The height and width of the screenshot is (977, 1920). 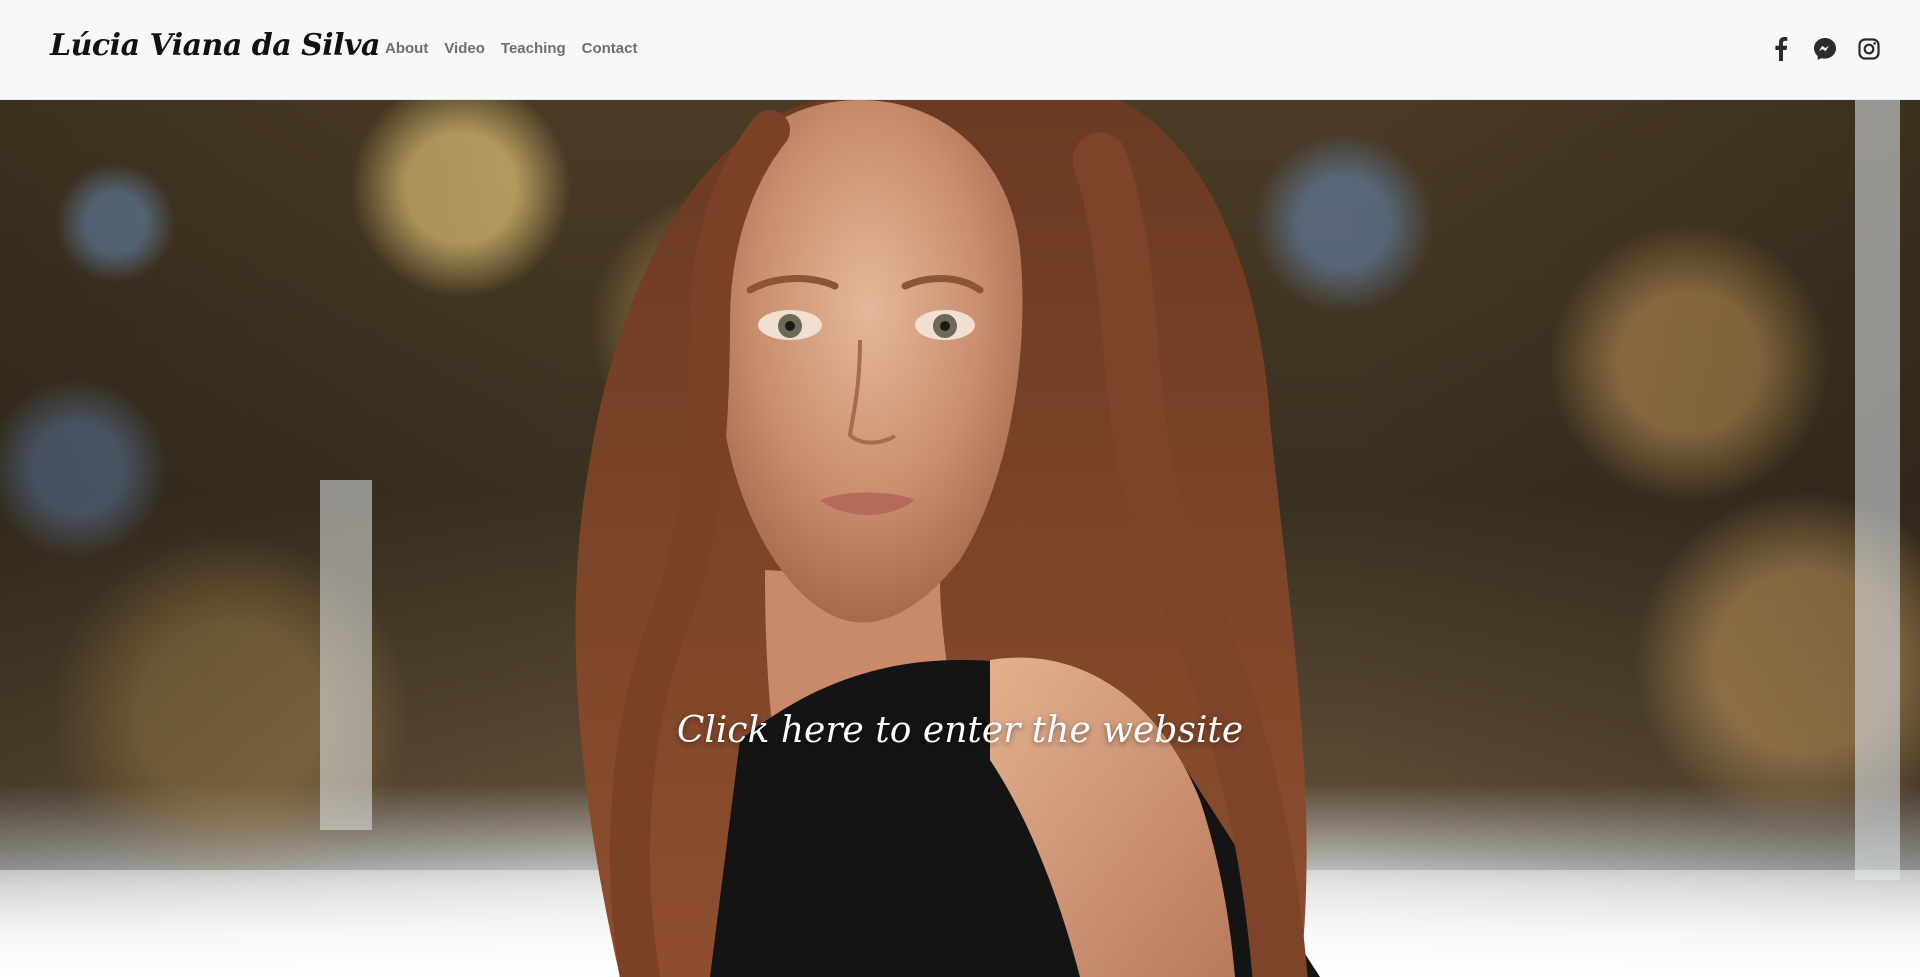 What do you see at coordinates (610, 48) in the screenshot?
I see `nav-link-contact: Contact` at bounding box center [610, 48].